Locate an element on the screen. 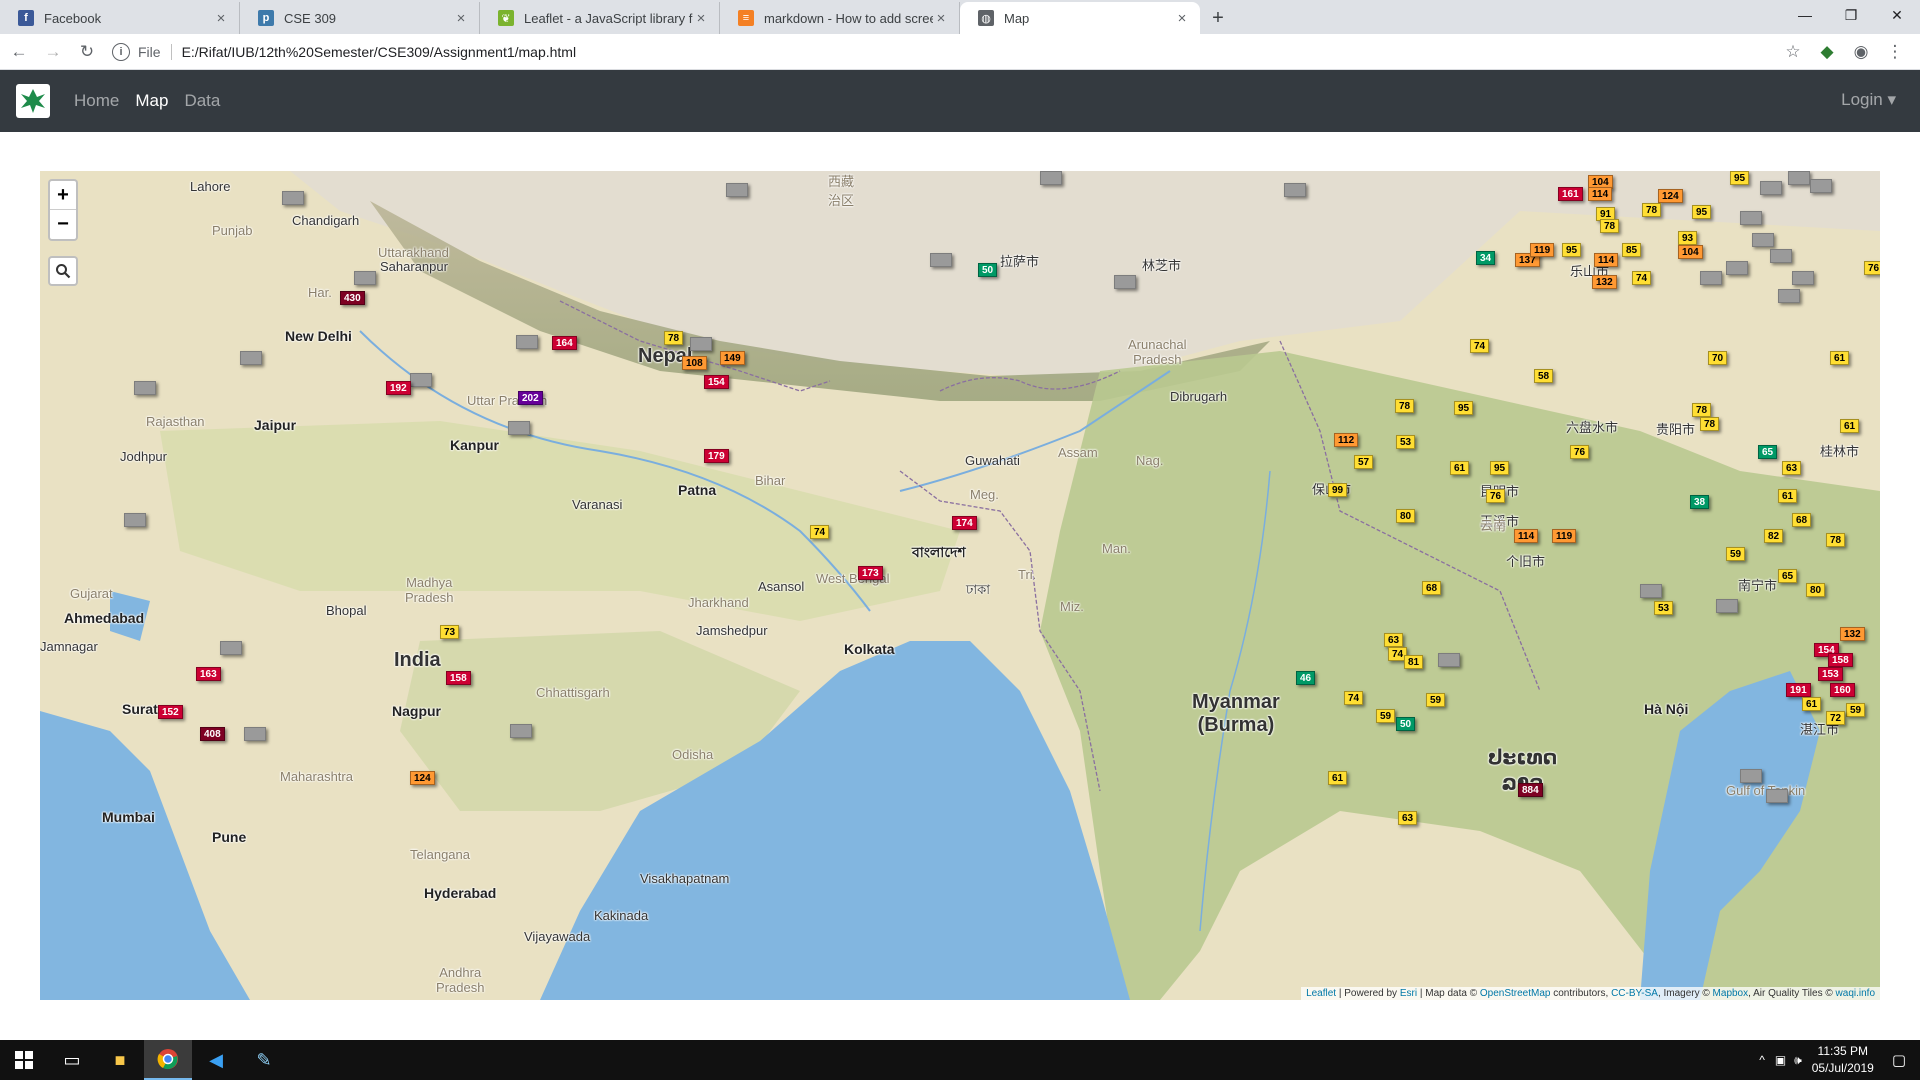 This screenshot has height=1080, width=1920. aqi-marker: 884 is located at coordinates (1530, 790).